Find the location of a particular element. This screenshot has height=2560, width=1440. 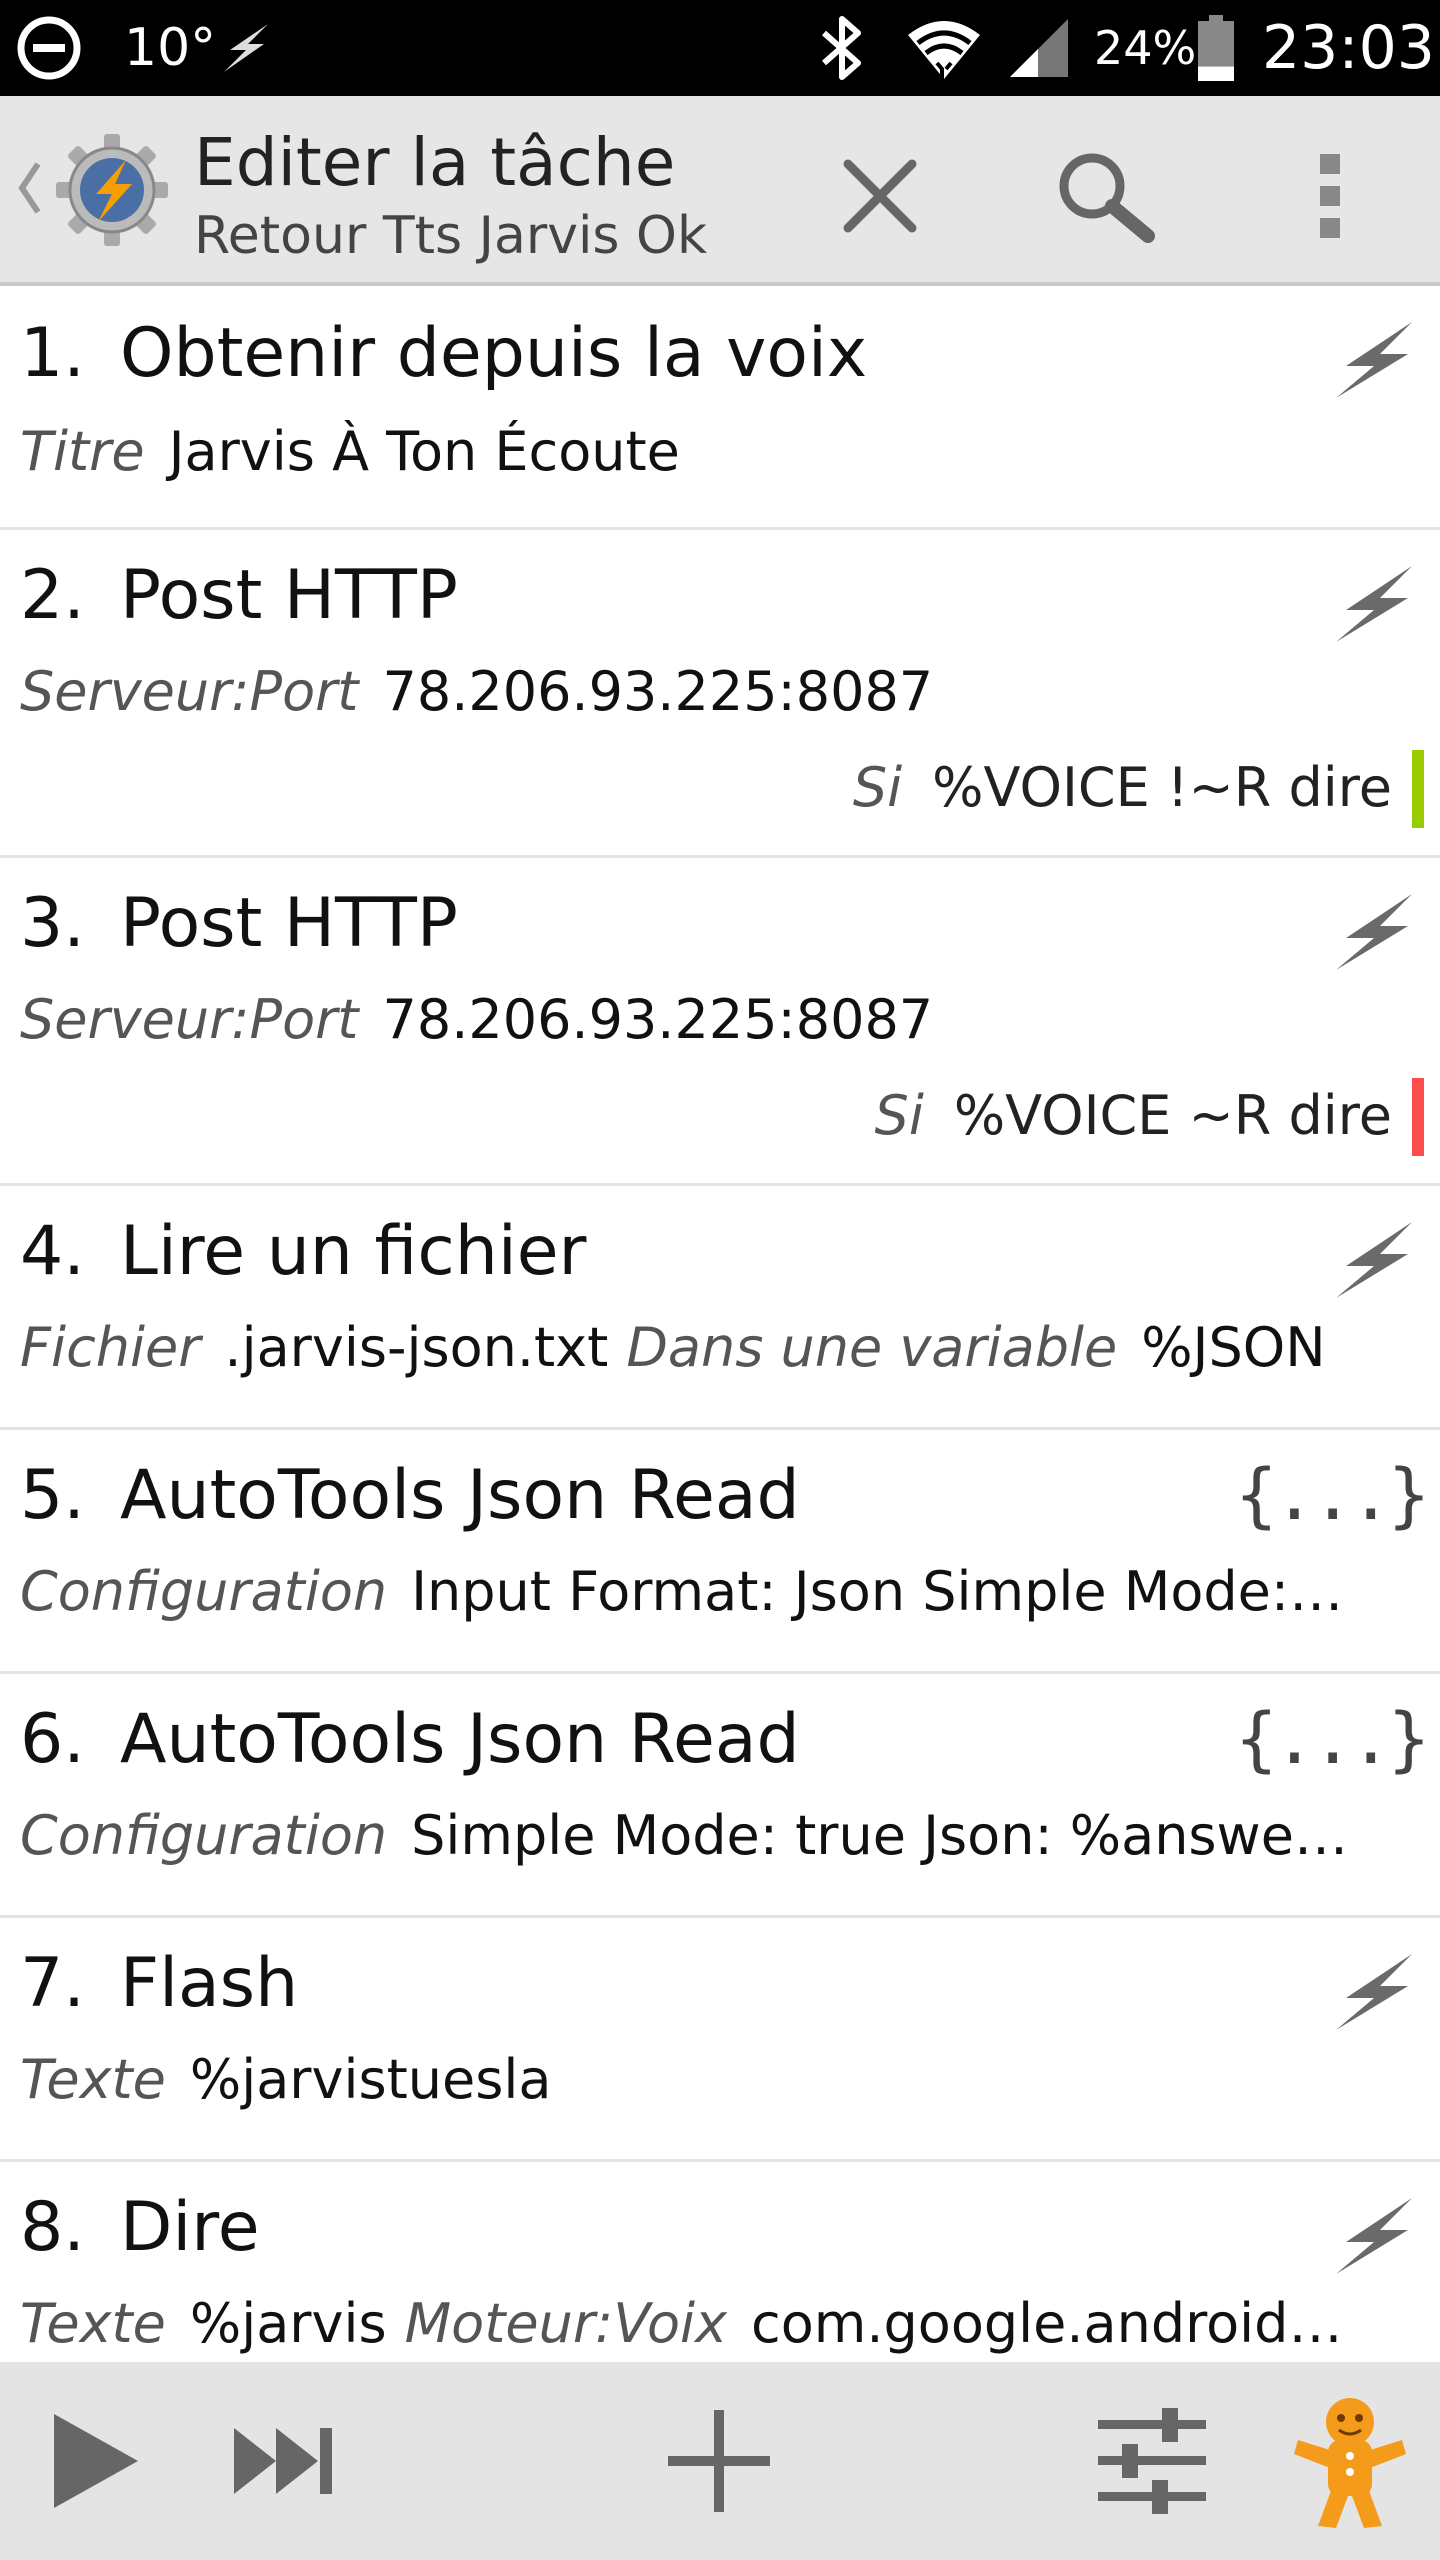

step-forward-icon is located at coordinates (283, 2461).